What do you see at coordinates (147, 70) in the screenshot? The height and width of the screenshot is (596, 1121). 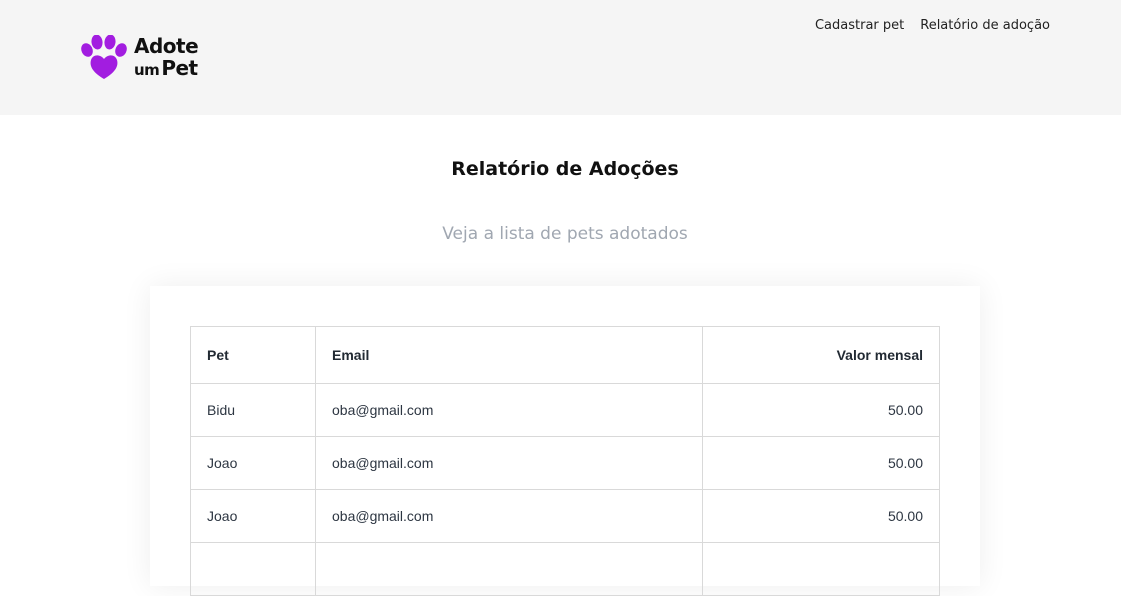 I see `logo-line2-small: um` at bounding box center [147, 70].